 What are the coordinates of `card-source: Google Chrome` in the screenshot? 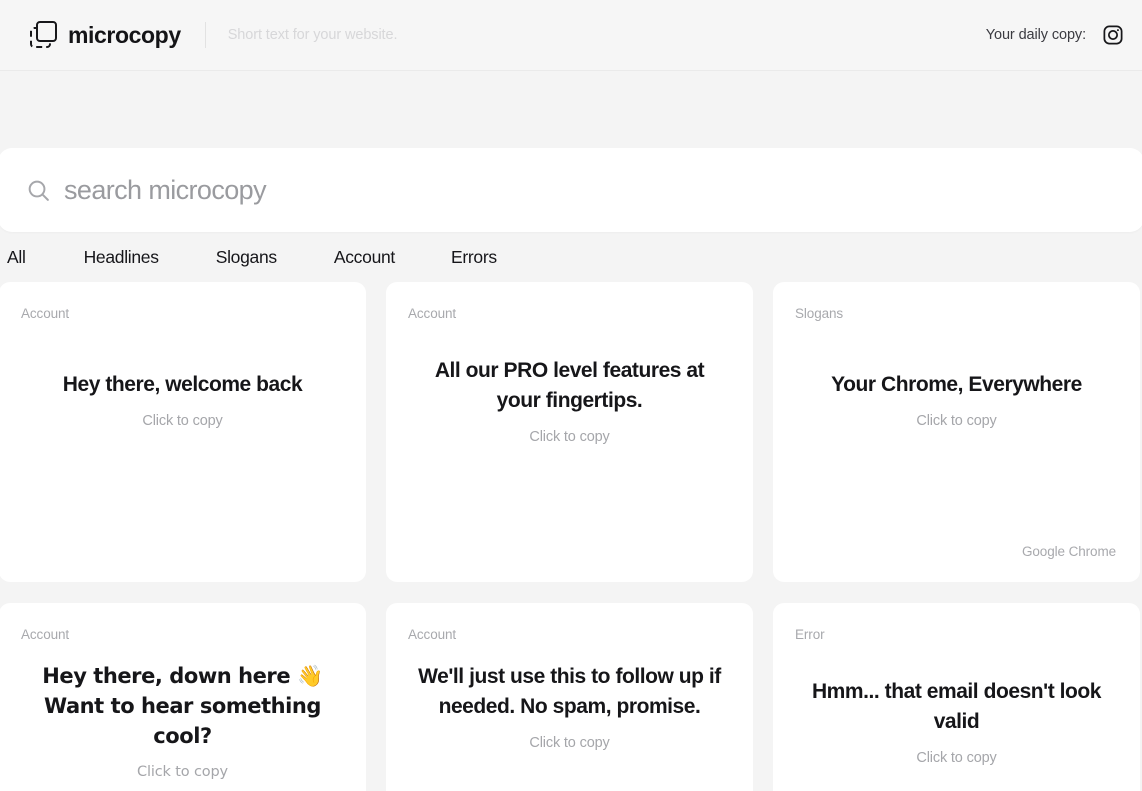 It's located at (1069, 551).